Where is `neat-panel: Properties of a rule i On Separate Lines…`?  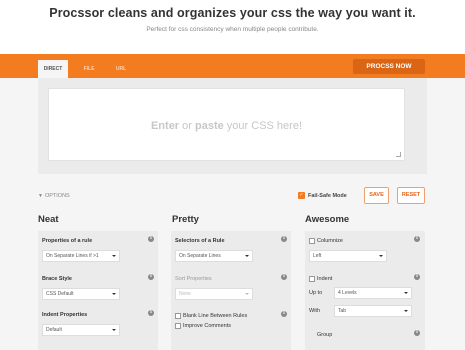 neat-panel: Properties of a rule i On Separate Lines… is located at coordinates (98, 290).